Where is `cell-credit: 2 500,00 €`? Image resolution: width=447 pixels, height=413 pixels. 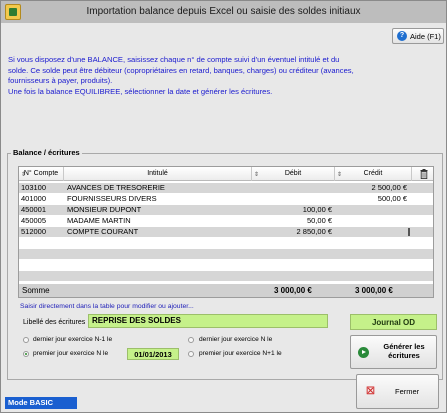 cell-credit: 2 500,00 € is located at coordinates (373, 188).